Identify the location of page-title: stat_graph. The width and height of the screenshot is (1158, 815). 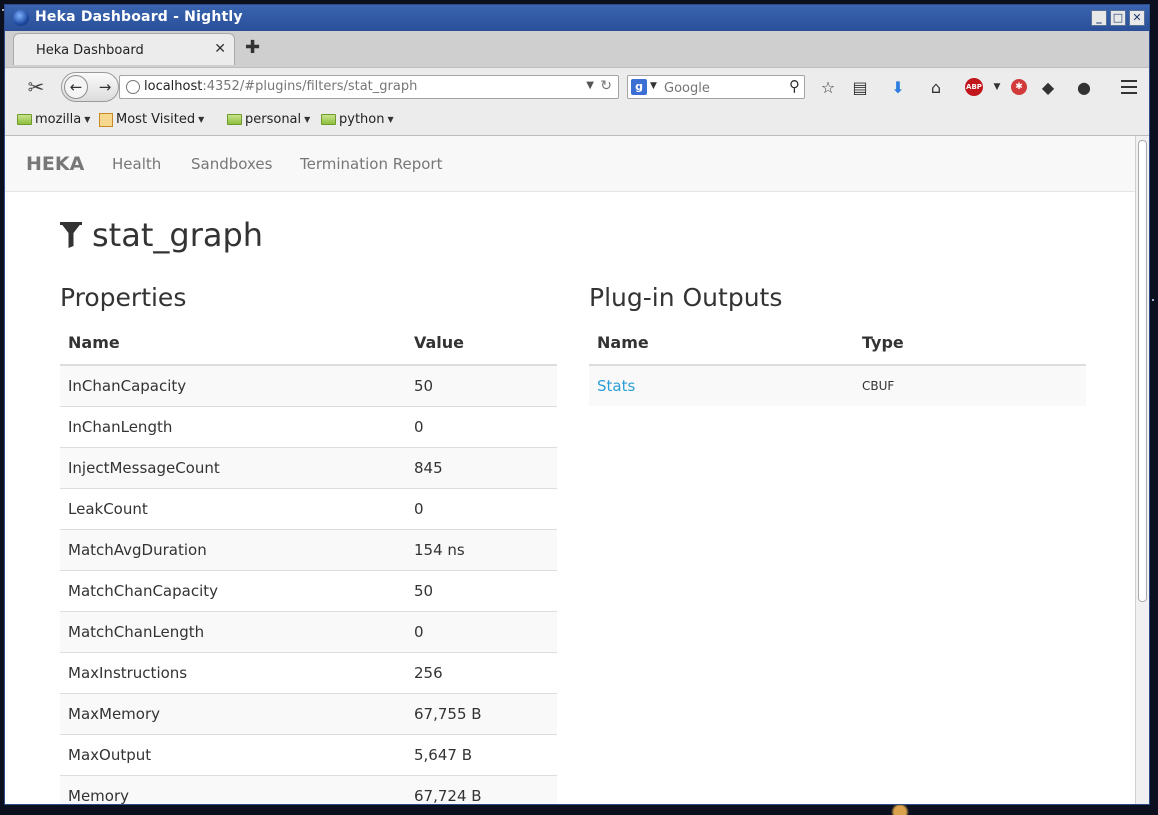
(161, 235).